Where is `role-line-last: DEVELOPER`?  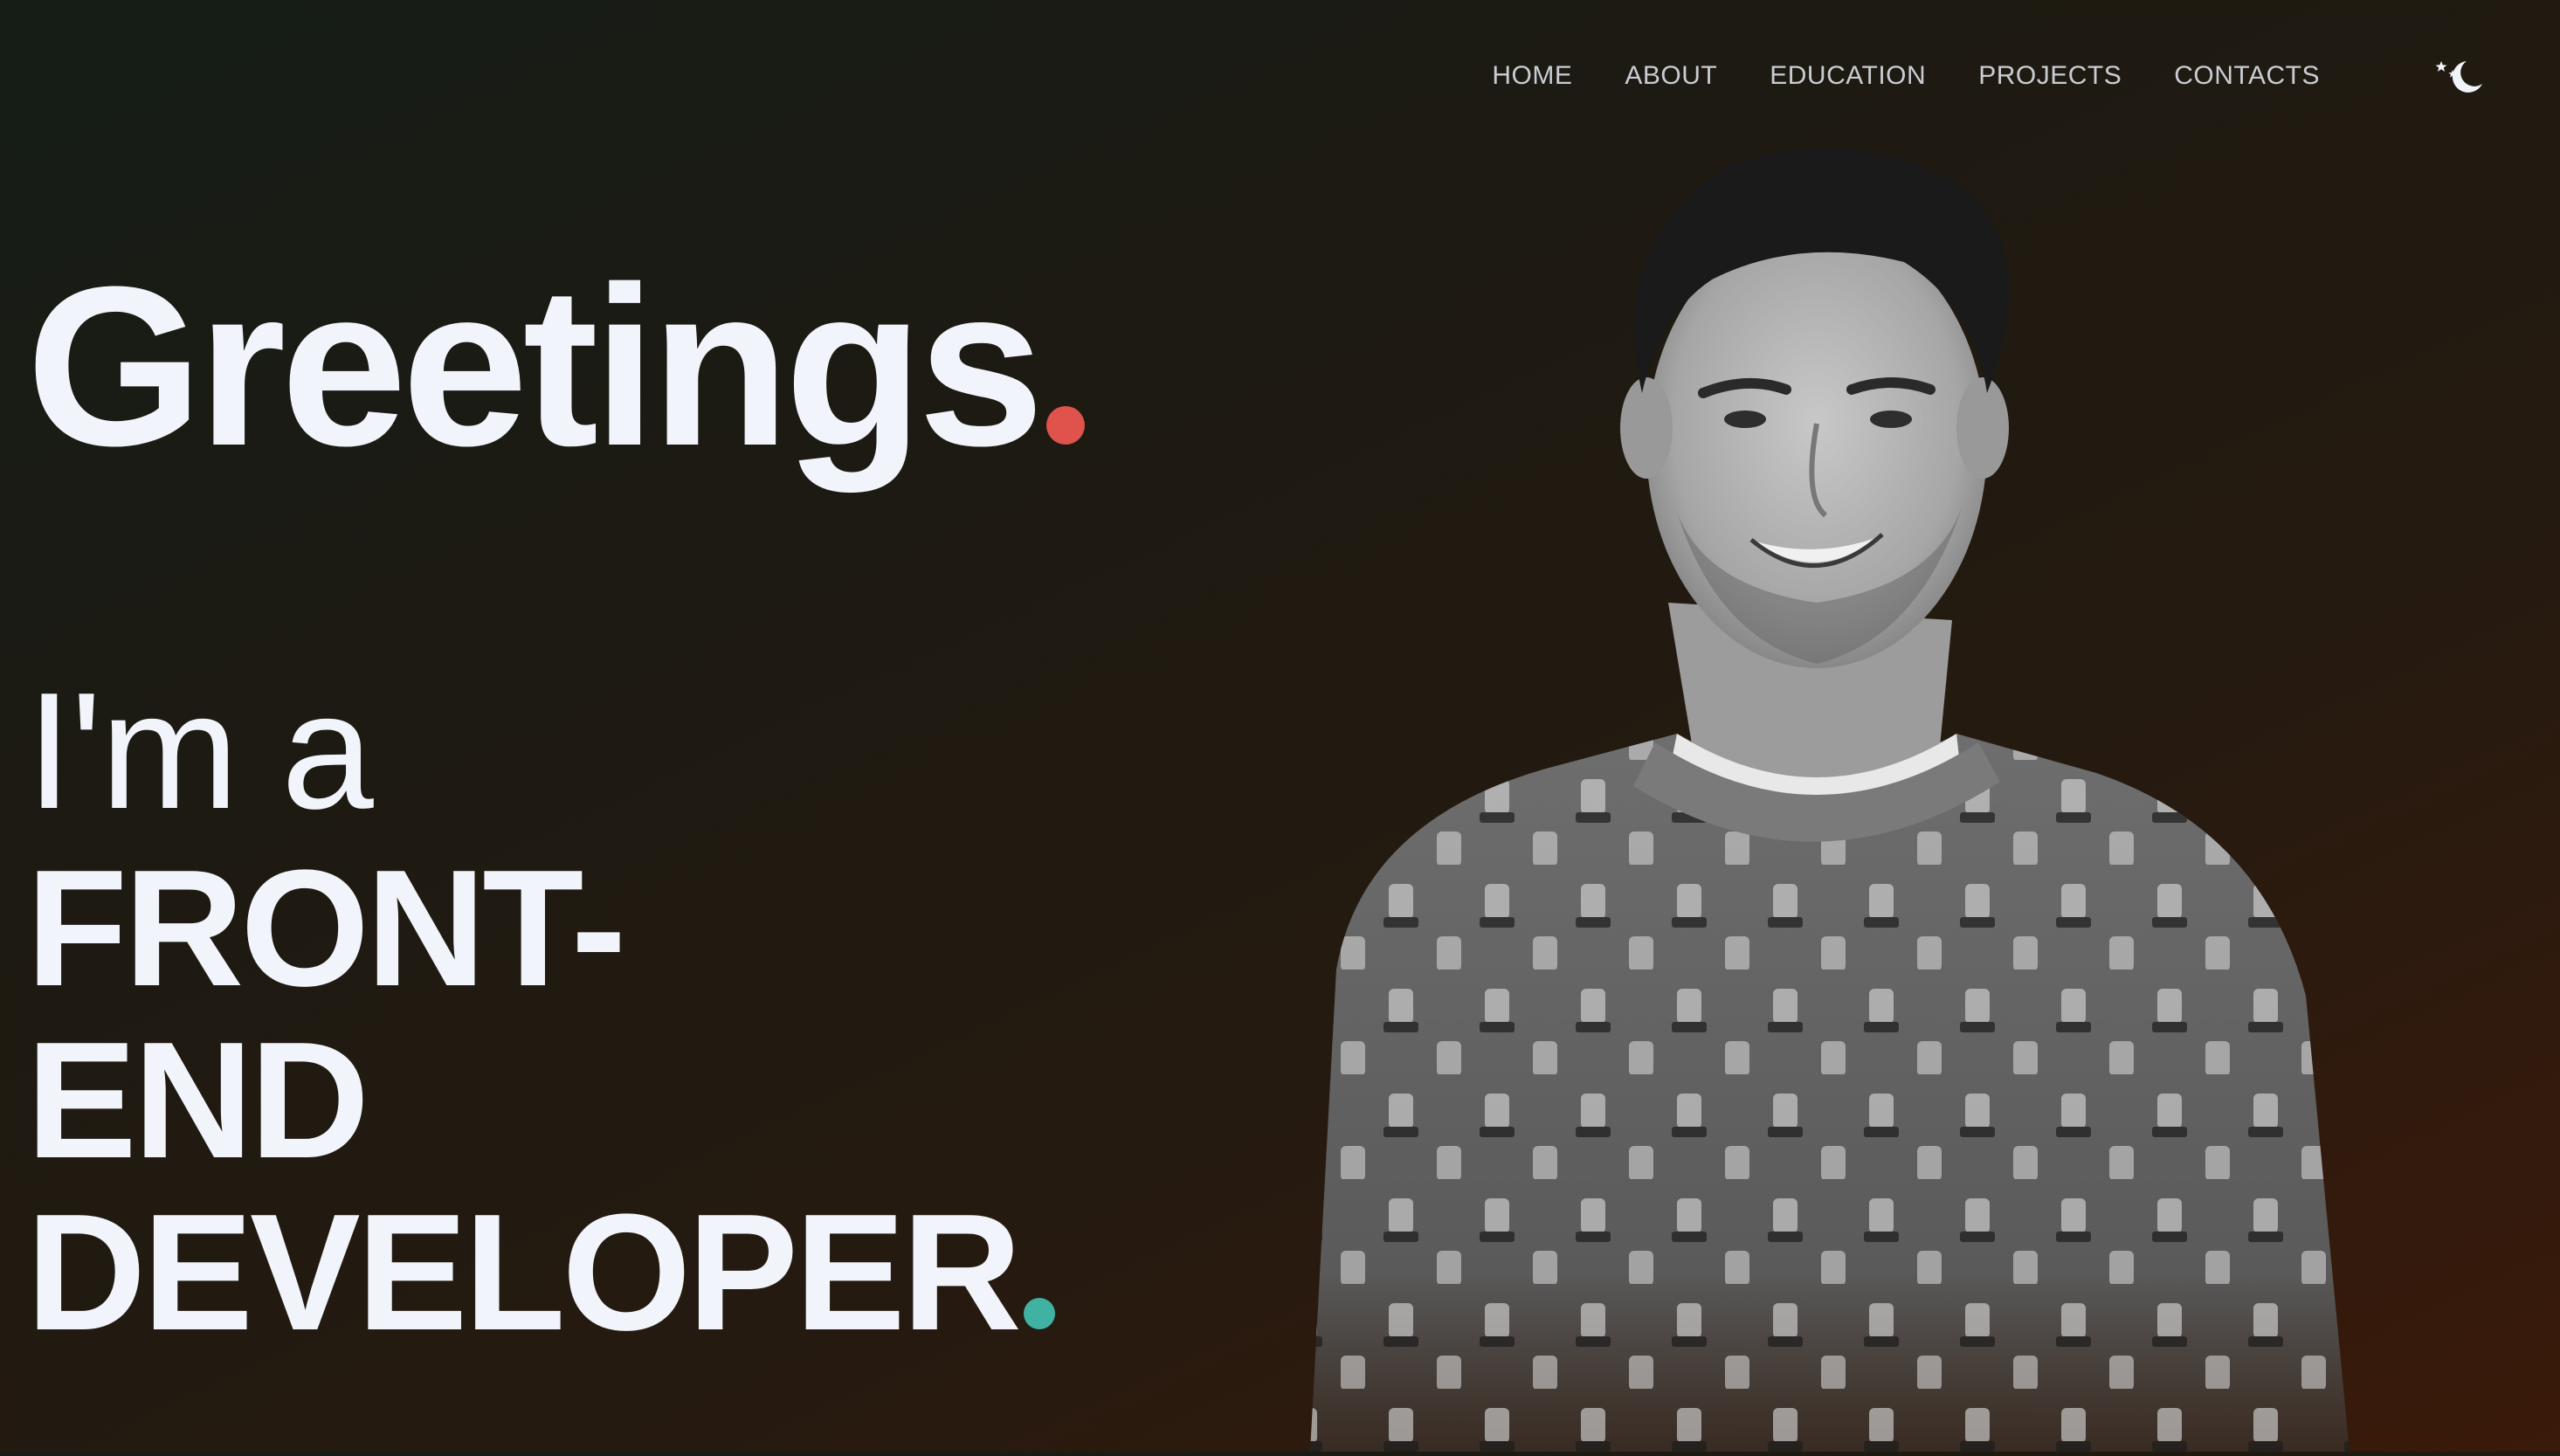 role-line-last: DEVELOPER is located at coordinates (540, 1273).